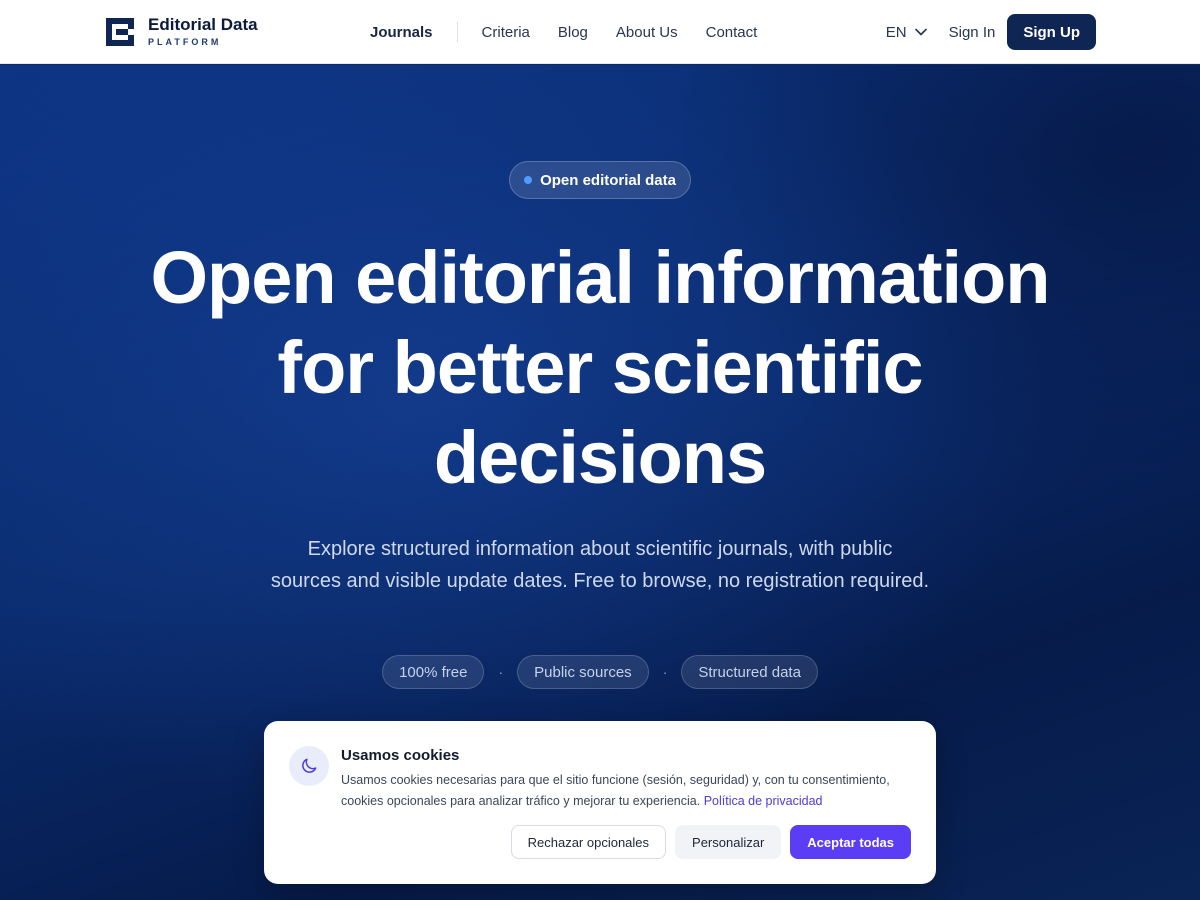 This screenshot has width=1200, height=900. What do you see at coordinates (732, 32) in the screenshot?
I see `nav-contact: Contact` at bounding box center [732, 32].